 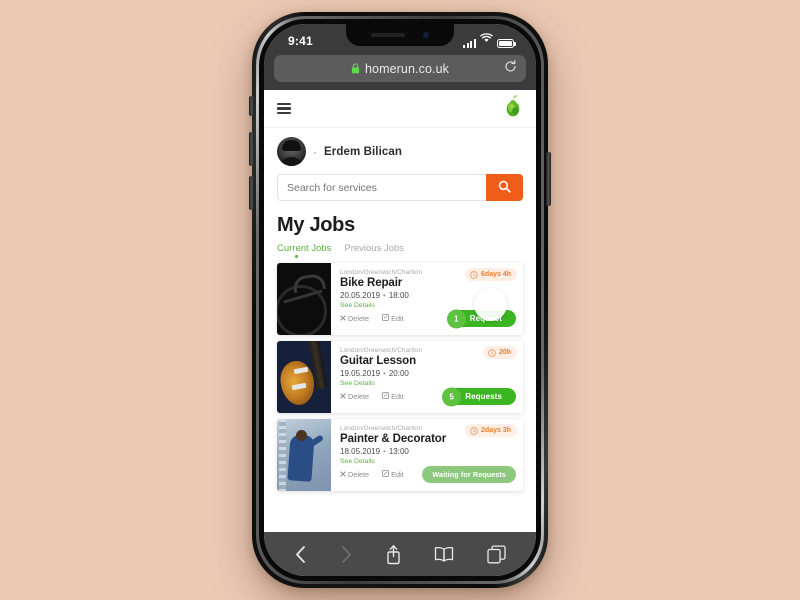 What do you see at coordinates (496, 430) in the screenshot?
I see `job-time-remaining-text: 2days 3h` at bounding box center [496, 430].